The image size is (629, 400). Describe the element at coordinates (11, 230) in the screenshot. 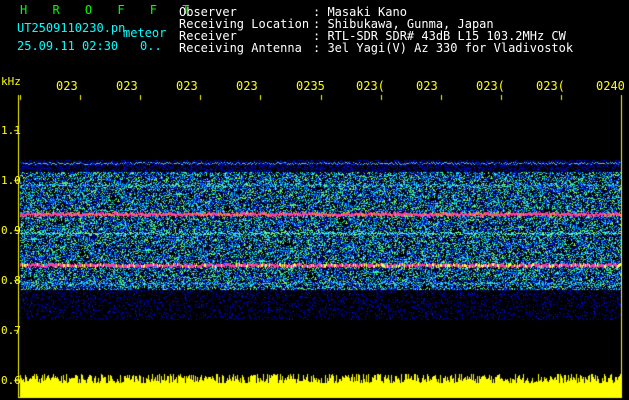

I see `y-tick-0-9: 0.9` at that location.